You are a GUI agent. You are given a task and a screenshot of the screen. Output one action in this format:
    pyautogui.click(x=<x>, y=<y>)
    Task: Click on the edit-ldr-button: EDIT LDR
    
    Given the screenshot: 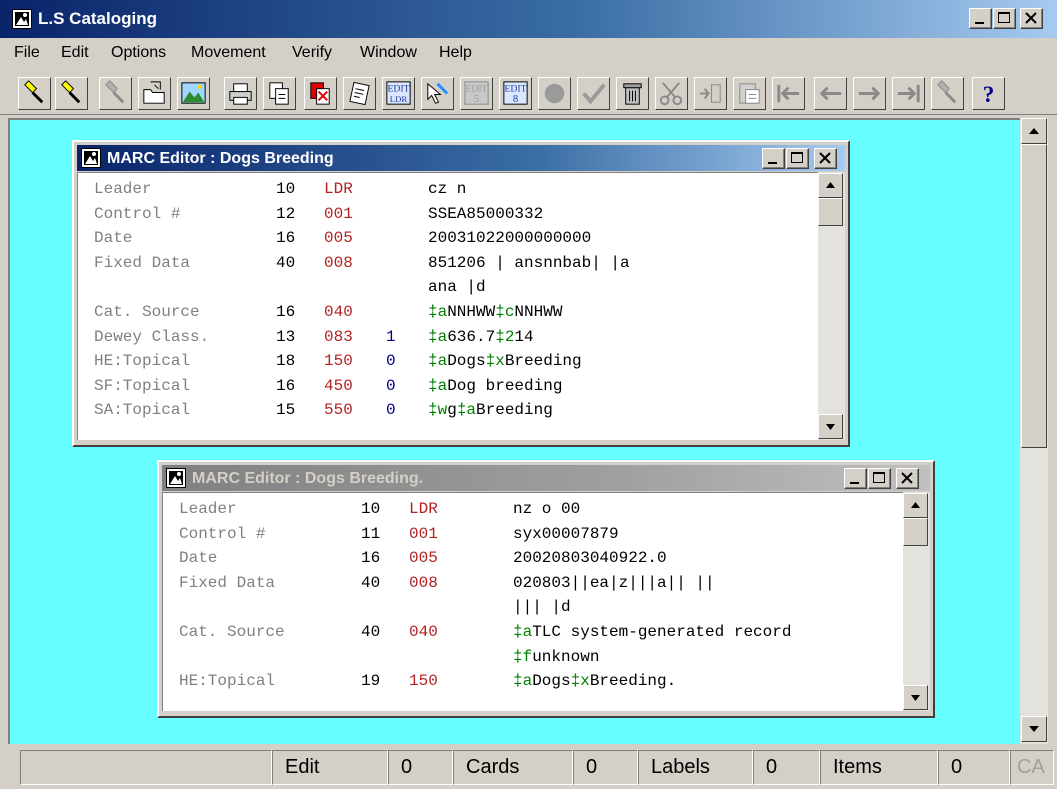 What is the action you would take?
    pyautogui.click(x=398, y=93)
    